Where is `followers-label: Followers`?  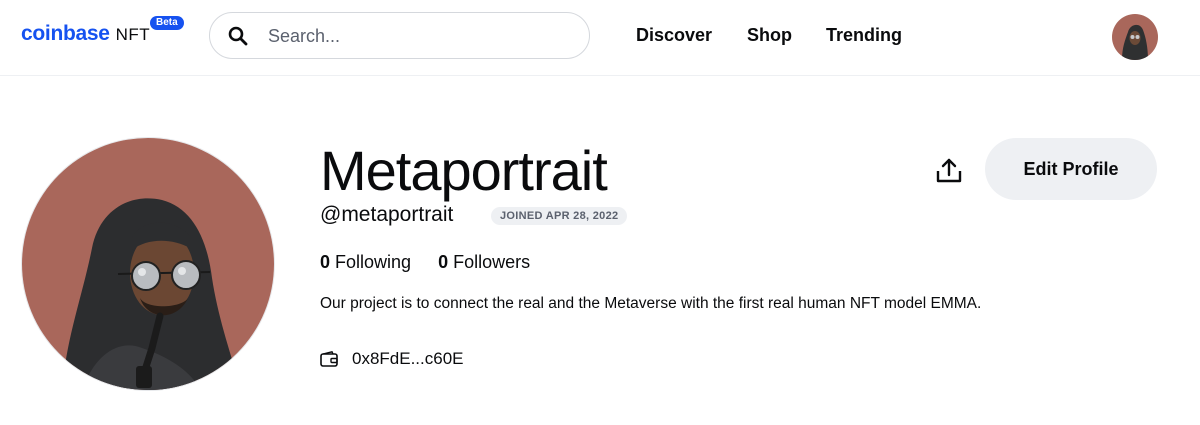 followers-label: Followers is located at coordinates (492, 262).